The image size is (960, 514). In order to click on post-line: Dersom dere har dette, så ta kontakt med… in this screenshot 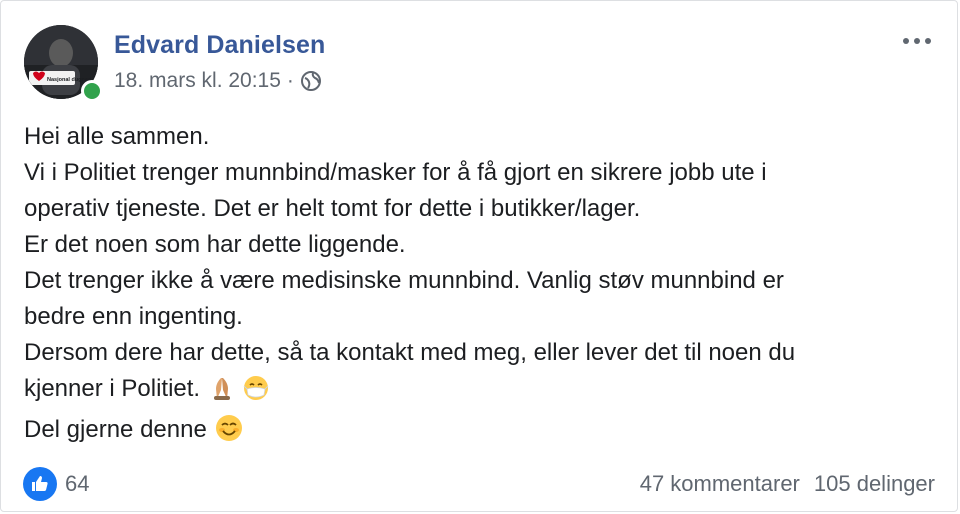, I will do `click(410, 352)`.